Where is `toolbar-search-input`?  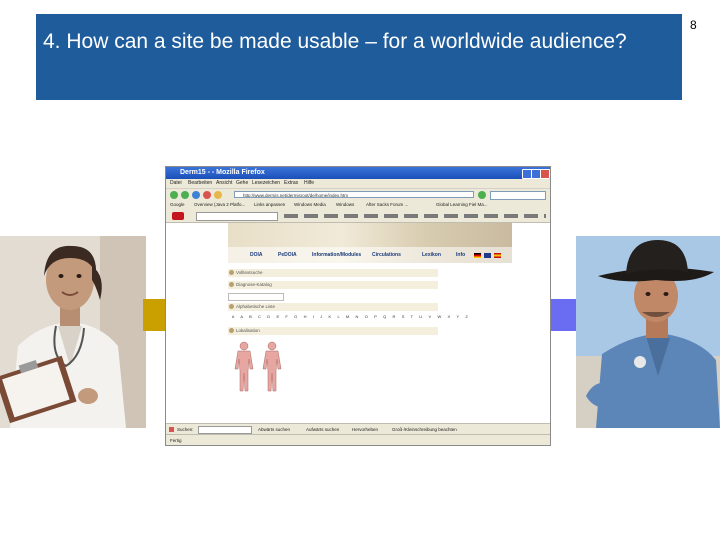 toolbar-search-input is located at coordinates (237, 216).